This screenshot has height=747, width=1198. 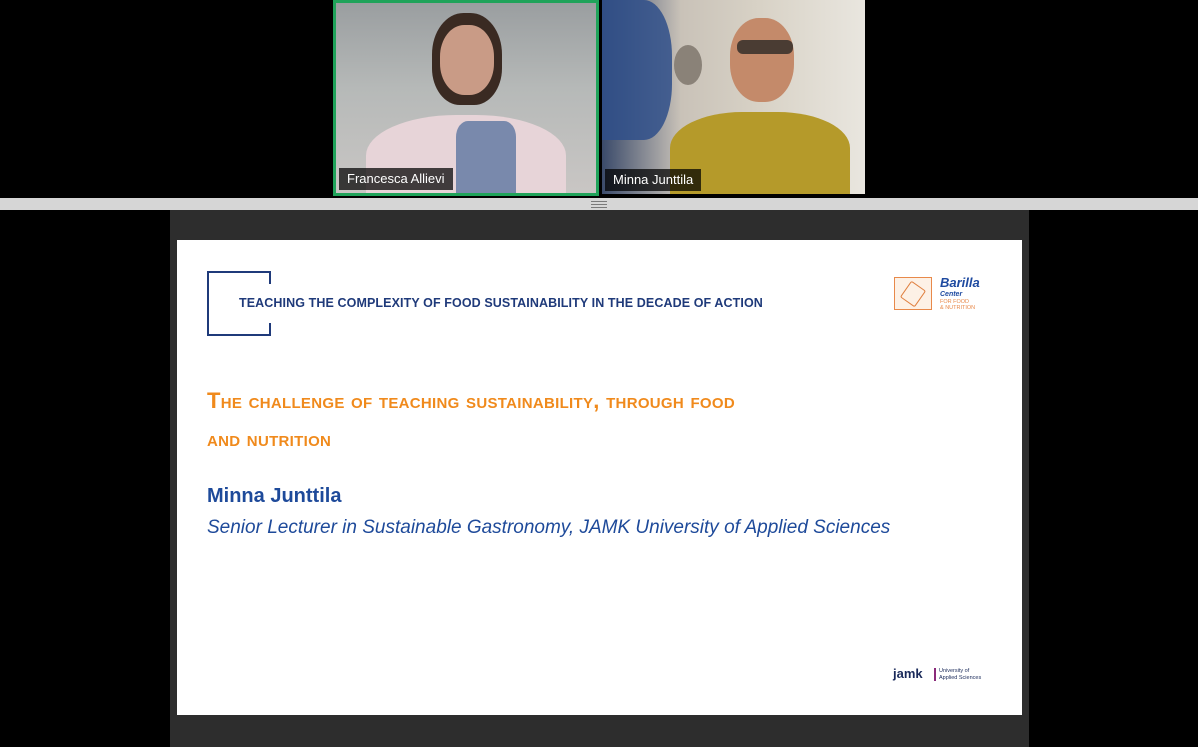 I want to click on participant-name-label: Minna Junttila, so click(x=653, y=180).